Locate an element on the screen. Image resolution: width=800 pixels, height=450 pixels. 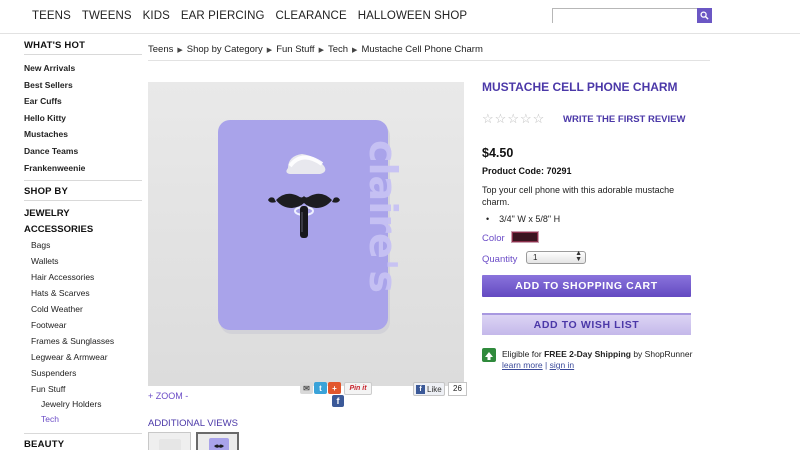
search-box is located at coordinates (632, 17).